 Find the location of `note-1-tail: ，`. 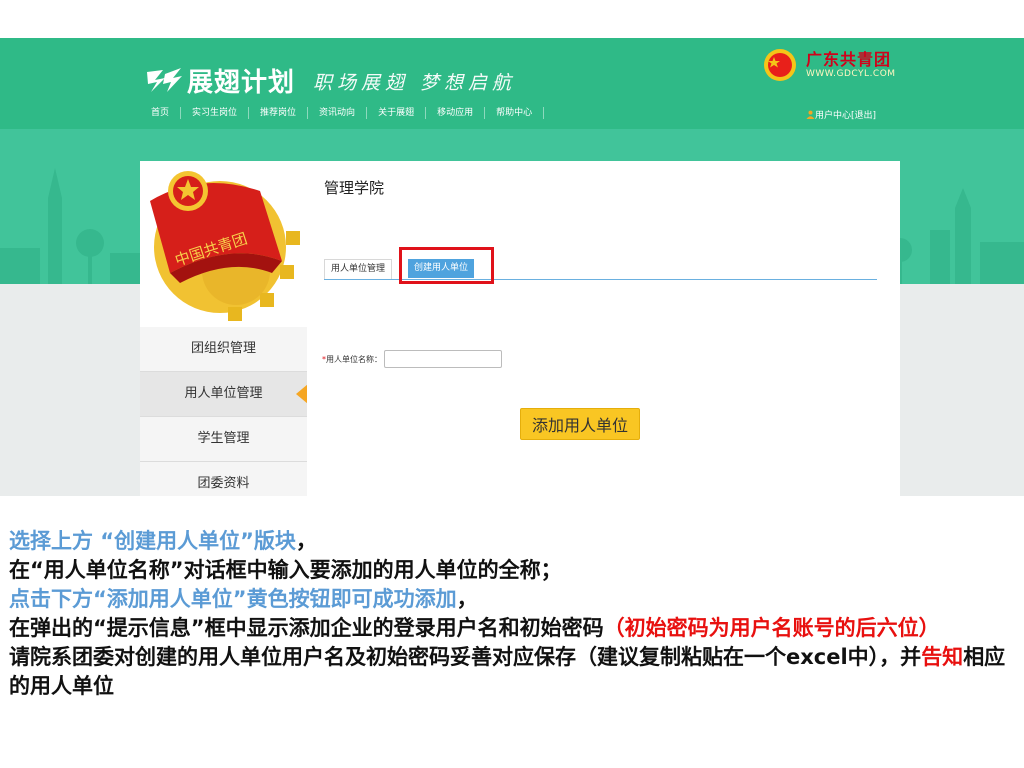

note-1-tail: ， is located at coordinates (306, 541).